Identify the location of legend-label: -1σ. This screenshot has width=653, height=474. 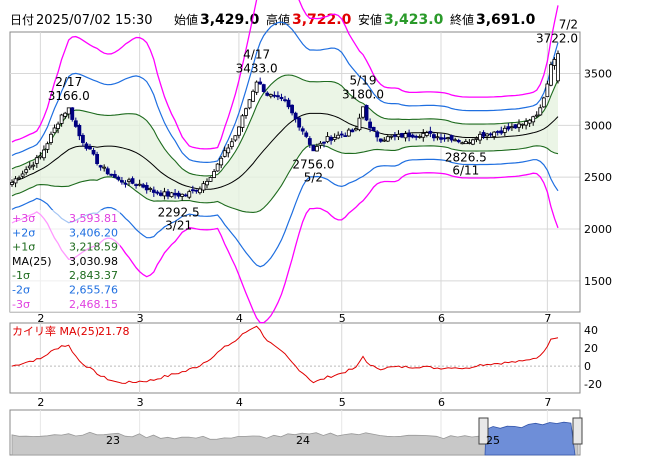
(21, 275).